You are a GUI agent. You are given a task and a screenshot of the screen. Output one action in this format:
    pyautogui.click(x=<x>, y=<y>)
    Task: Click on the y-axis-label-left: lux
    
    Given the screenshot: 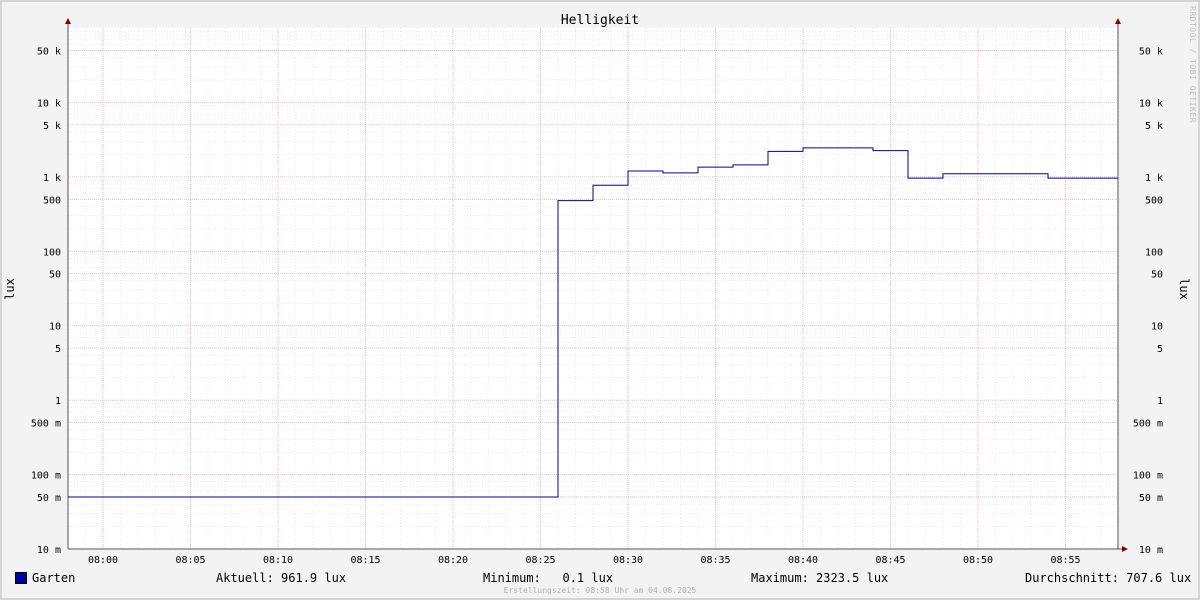 What is the action you would take?
    pyautogui.click(x=10, y=289)
    